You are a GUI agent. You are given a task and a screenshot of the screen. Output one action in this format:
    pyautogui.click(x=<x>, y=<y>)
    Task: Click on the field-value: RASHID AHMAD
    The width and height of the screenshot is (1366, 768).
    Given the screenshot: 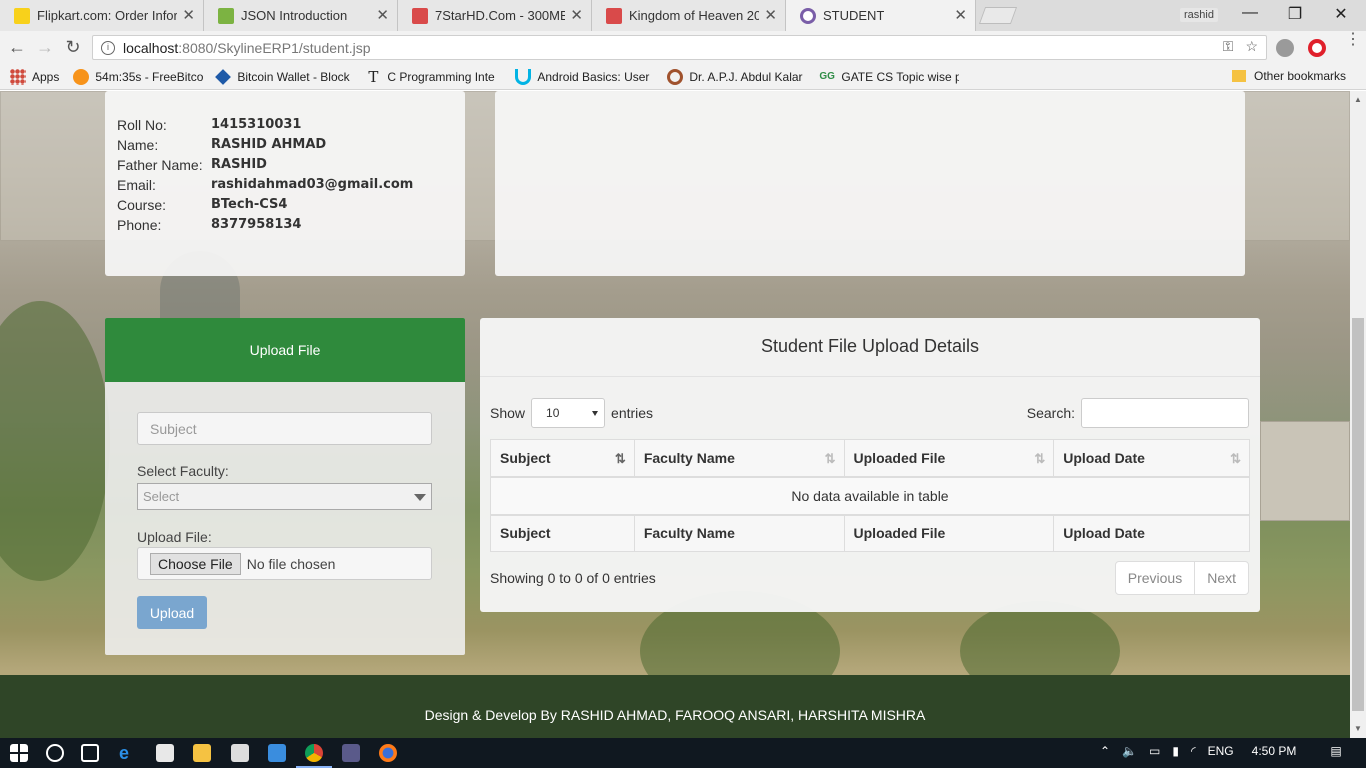 What is the action you would take?
    pyautogui.click(x=269, y=144)
    